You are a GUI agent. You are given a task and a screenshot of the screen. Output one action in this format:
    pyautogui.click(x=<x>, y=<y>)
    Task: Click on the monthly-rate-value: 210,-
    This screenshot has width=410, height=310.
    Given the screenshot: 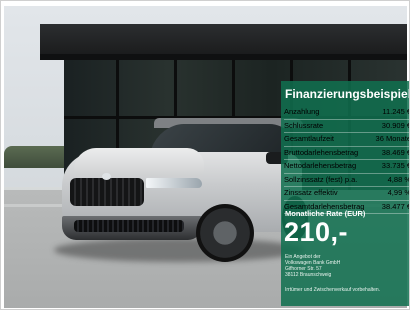 What is the action you would take?
    pyautogui.click(x=316, y=232)
    